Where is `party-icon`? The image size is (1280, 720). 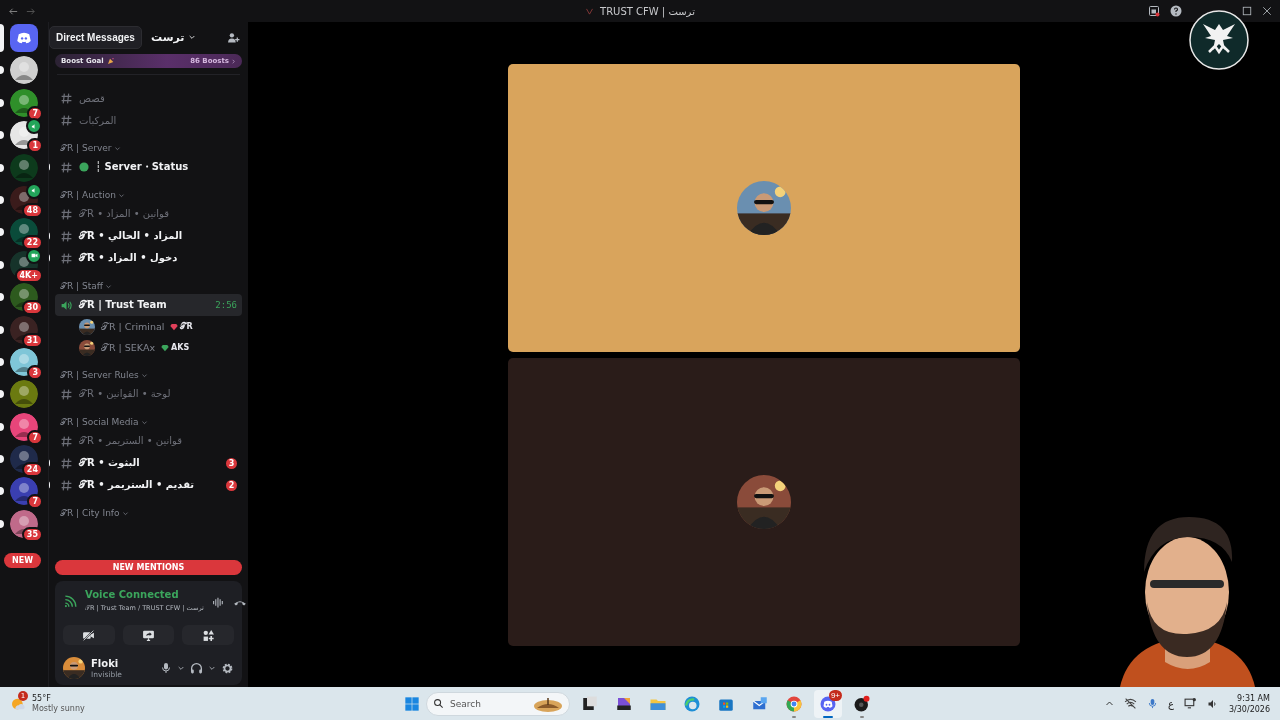
party-icon is located at coordinates (110, 61).